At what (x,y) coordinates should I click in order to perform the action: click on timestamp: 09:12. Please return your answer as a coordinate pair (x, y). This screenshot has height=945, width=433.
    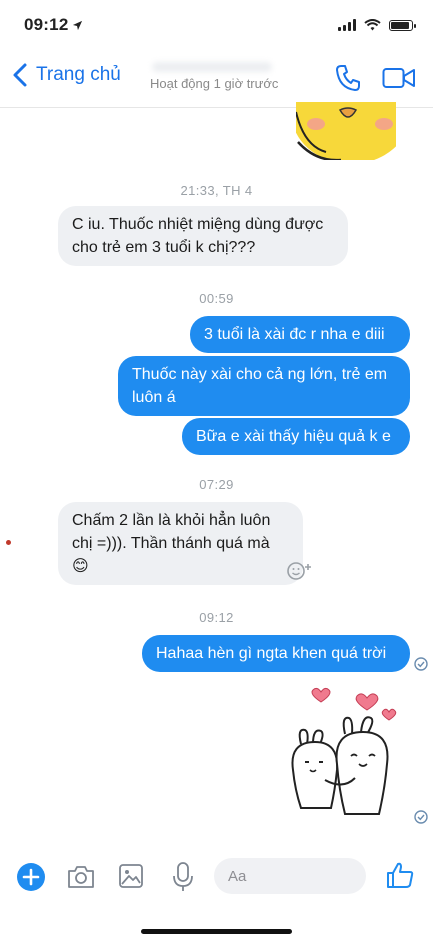
    Looking at the image, I should click on (216, 617).